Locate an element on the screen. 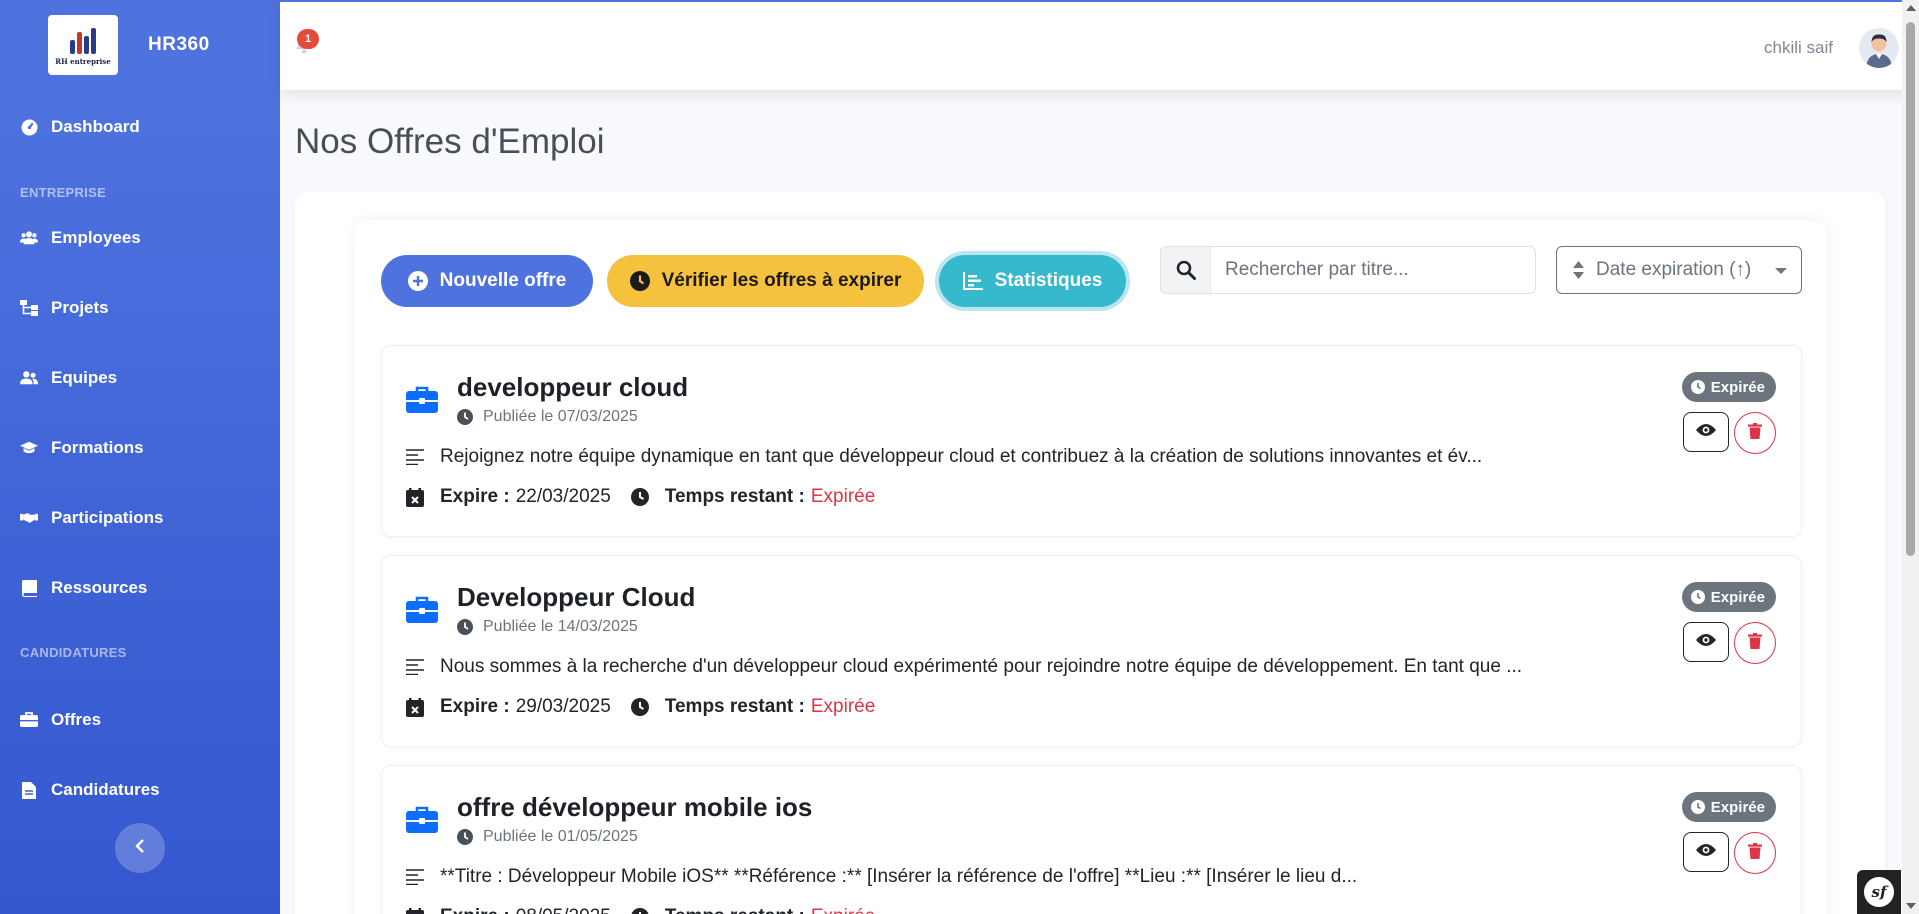  brand-name: HR360 is located at coordinates (179, 44).